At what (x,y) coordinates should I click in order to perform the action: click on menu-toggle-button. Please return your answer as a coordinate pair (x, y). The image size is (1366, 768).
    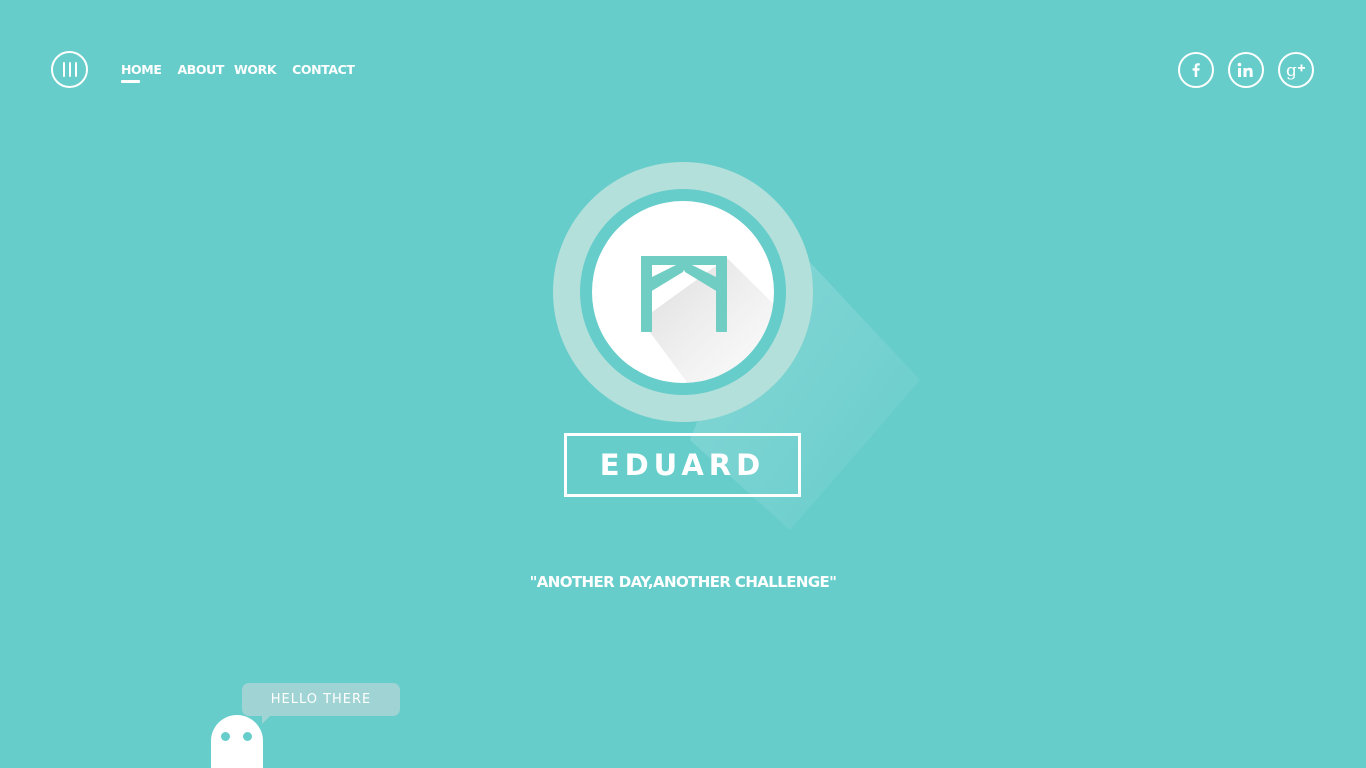
    Looking at the image, I should click on (69, 69).